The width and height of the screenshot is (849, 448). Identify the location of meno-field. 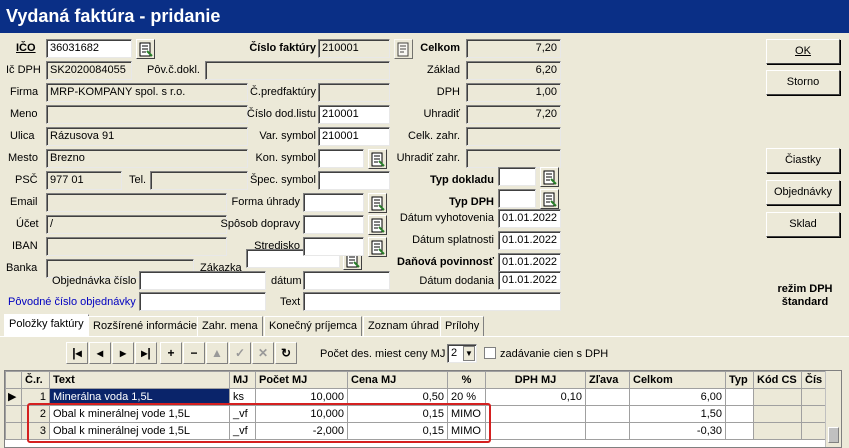
(147, 114).